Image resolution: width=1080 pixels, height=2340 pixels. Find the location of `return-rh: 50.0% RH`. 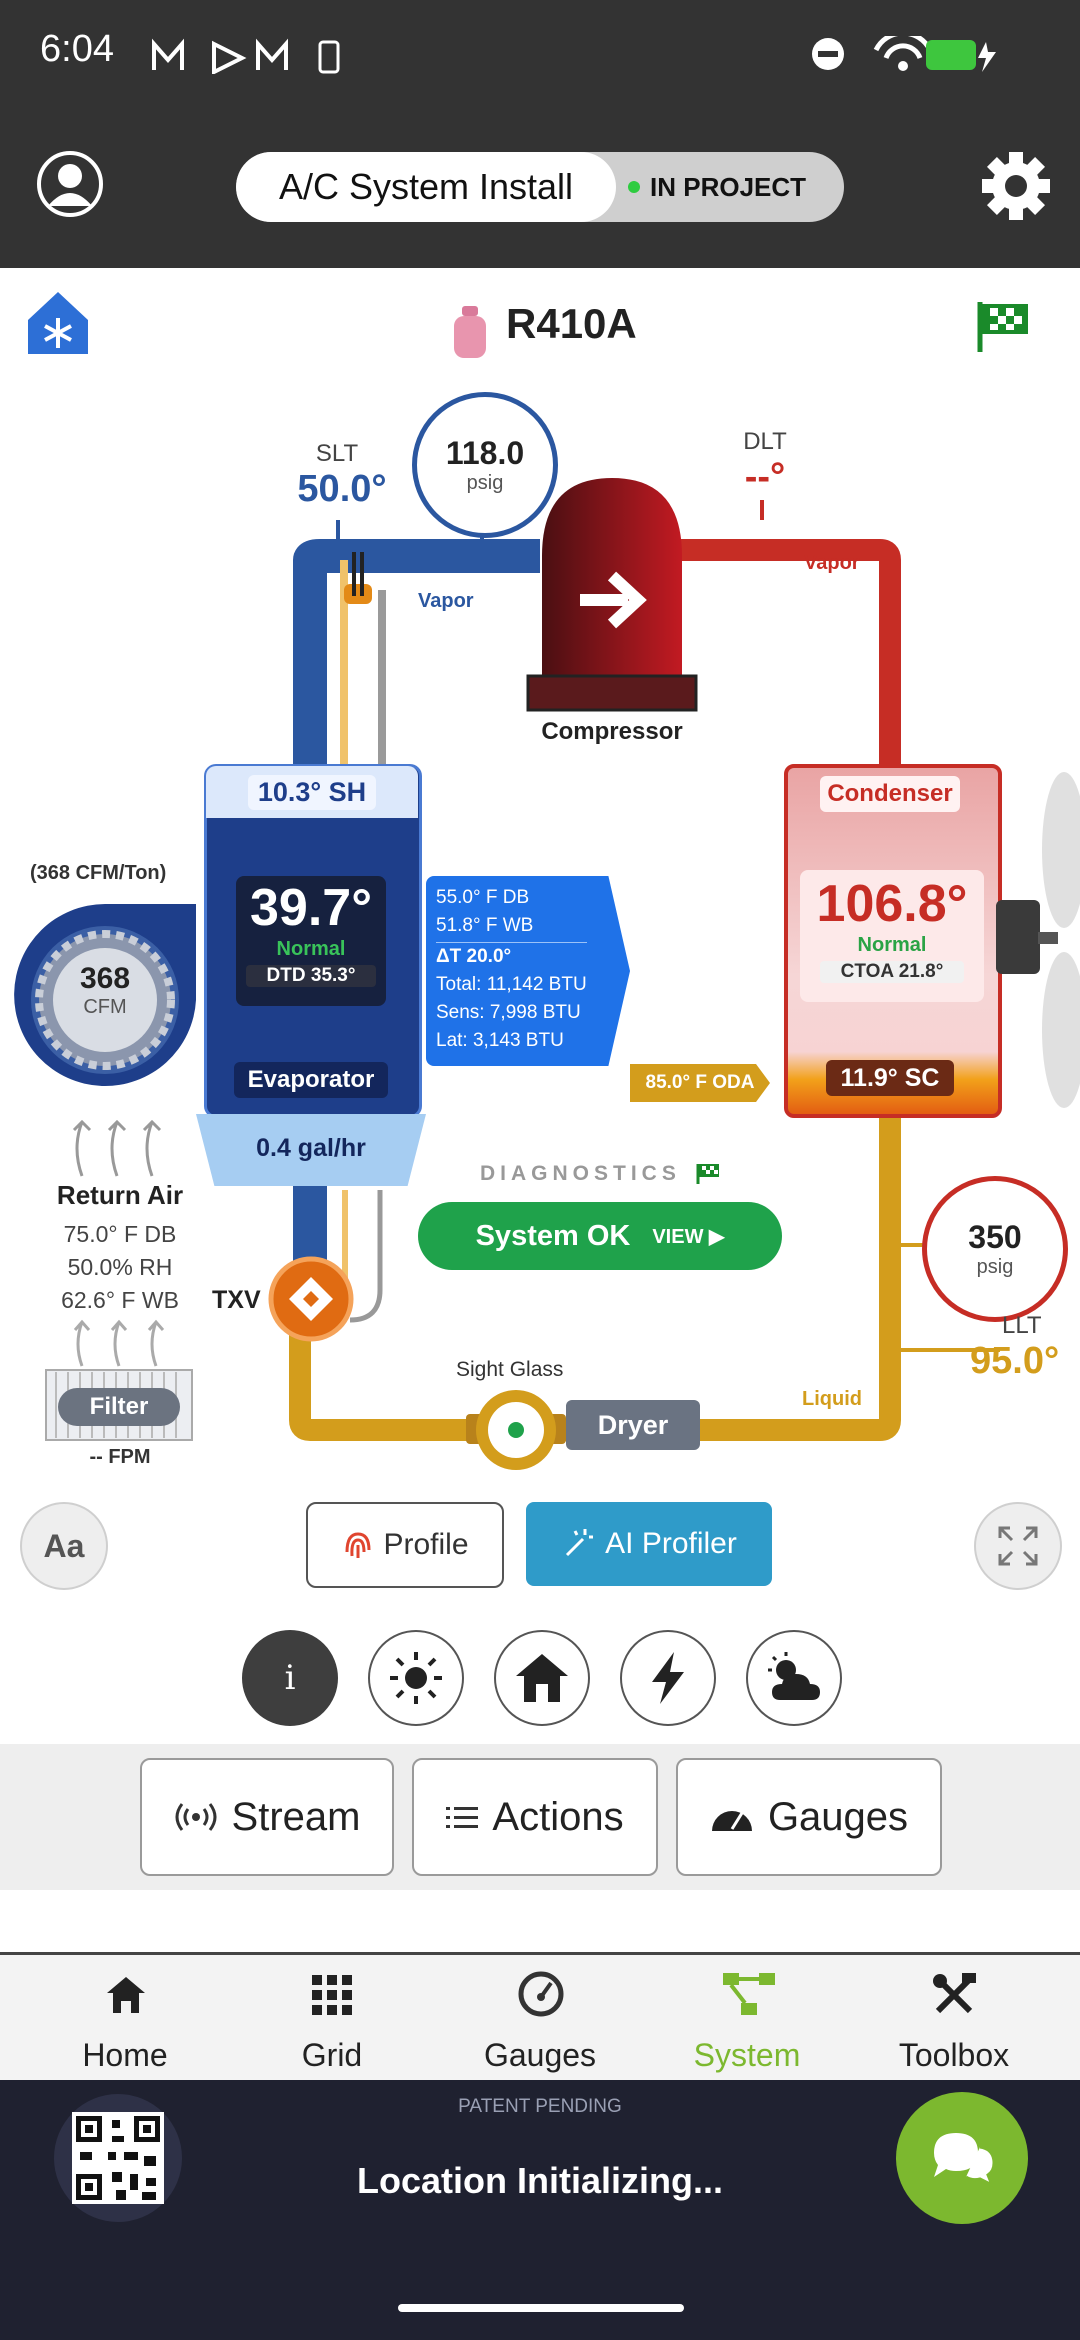

return-rh: 50.0% RH is located at coordinates (120, 1267).